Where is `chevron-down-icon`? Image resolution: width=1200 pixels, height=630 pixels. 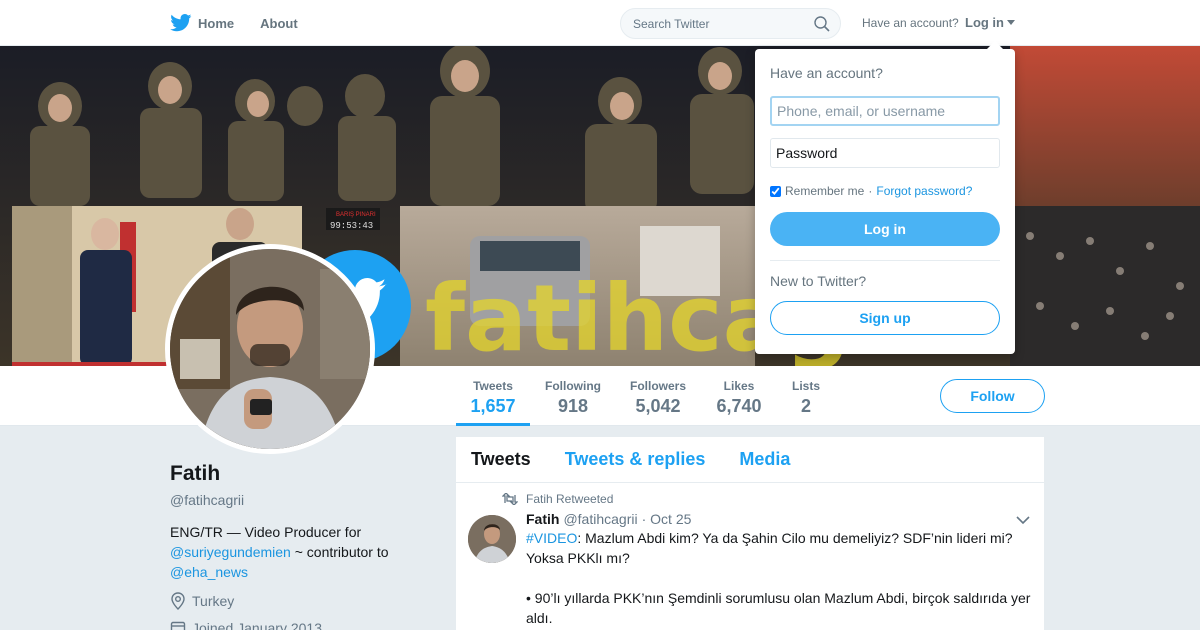 chevron-down-icon is located at coordinates (1023, 520).